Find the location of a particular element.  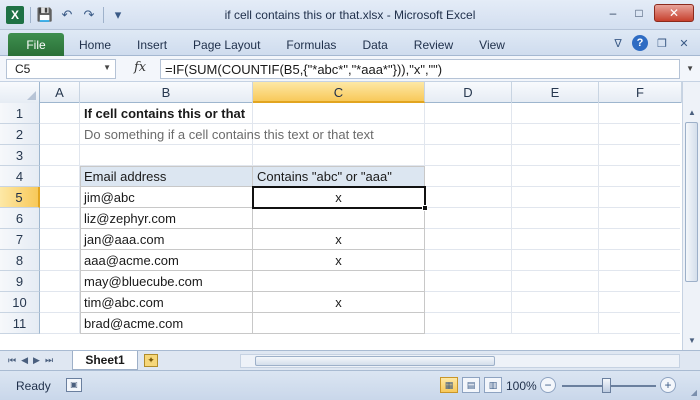

minimize-ribbon-icon: ∇ is located at coordinates (618, 43).